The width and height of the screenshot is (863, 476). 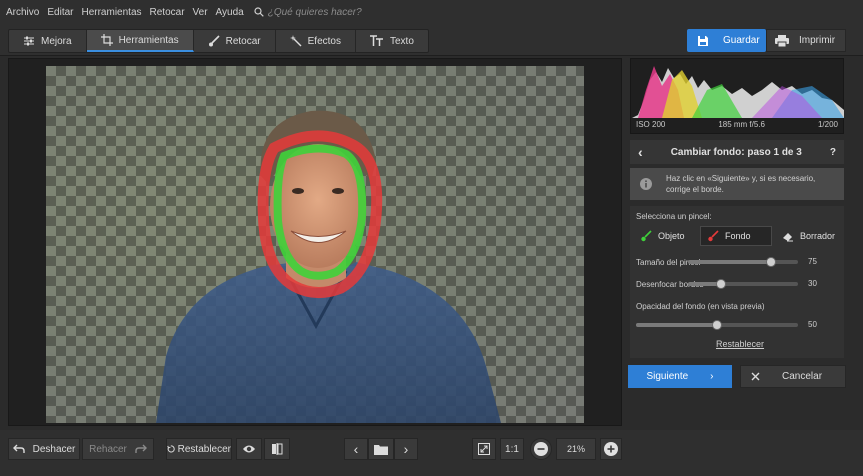 I want to click on redo-button: Rehacer, so click(x=118, y=449).